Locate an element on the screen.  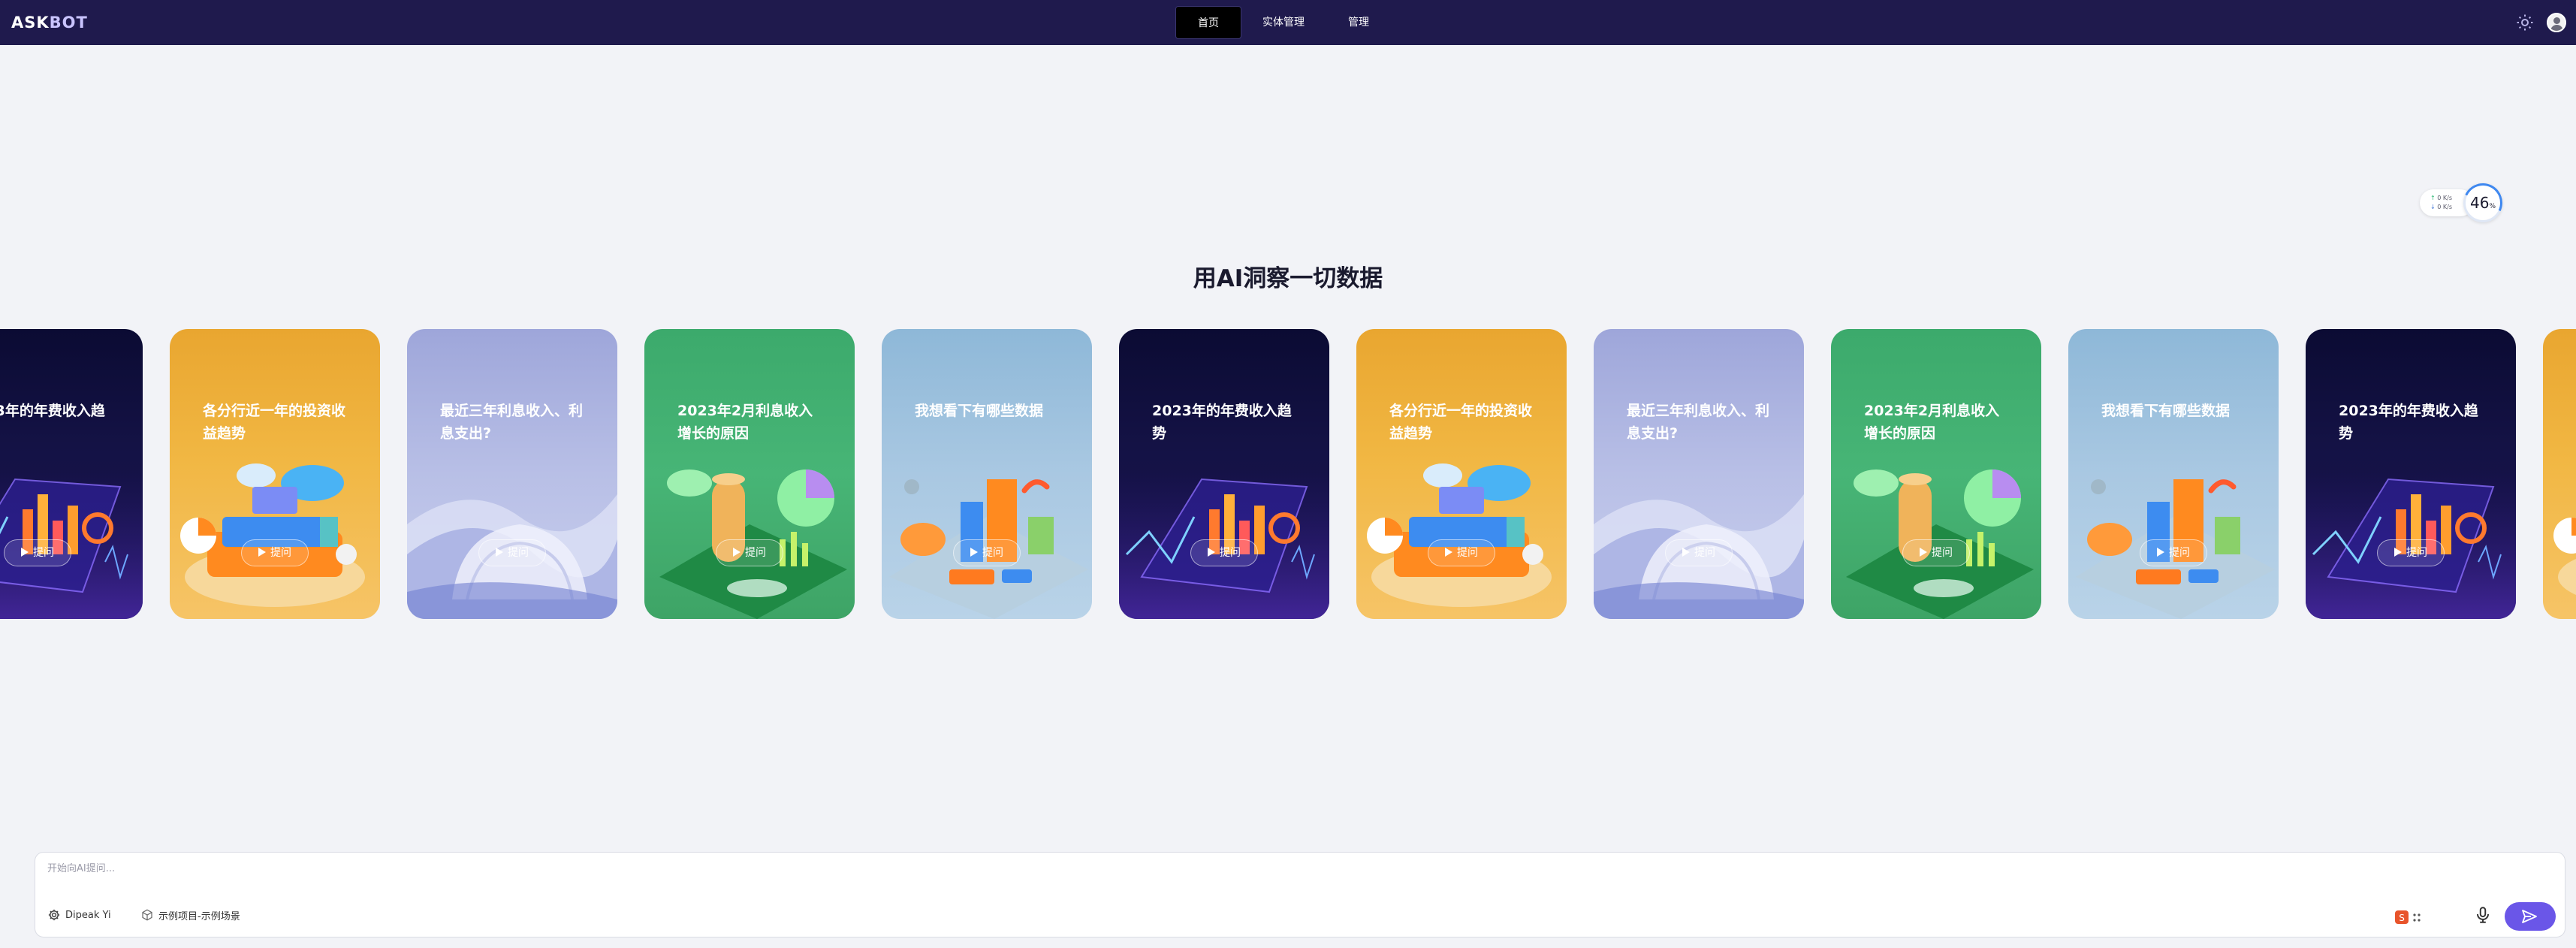
model-selector: Dipeak Yi is located at coordinates (79, 915).